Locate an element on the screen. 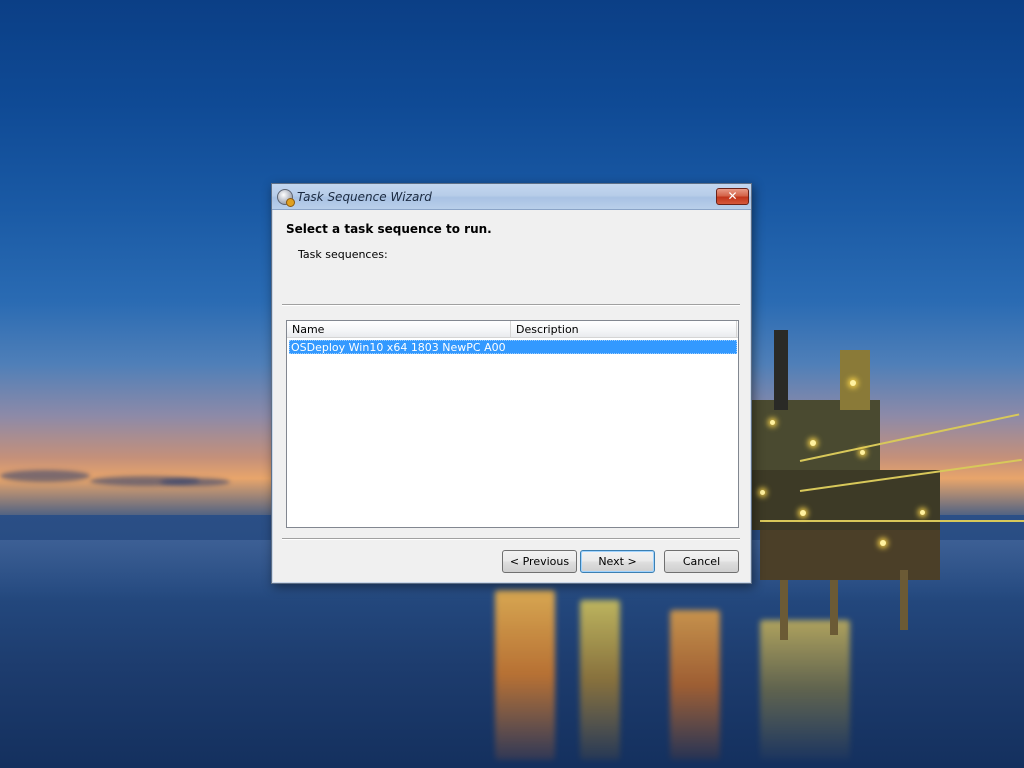 This screenshot has height=768, width=1024. dialog-title: Task Sequence Wizard is located at coordinates (364, 197).